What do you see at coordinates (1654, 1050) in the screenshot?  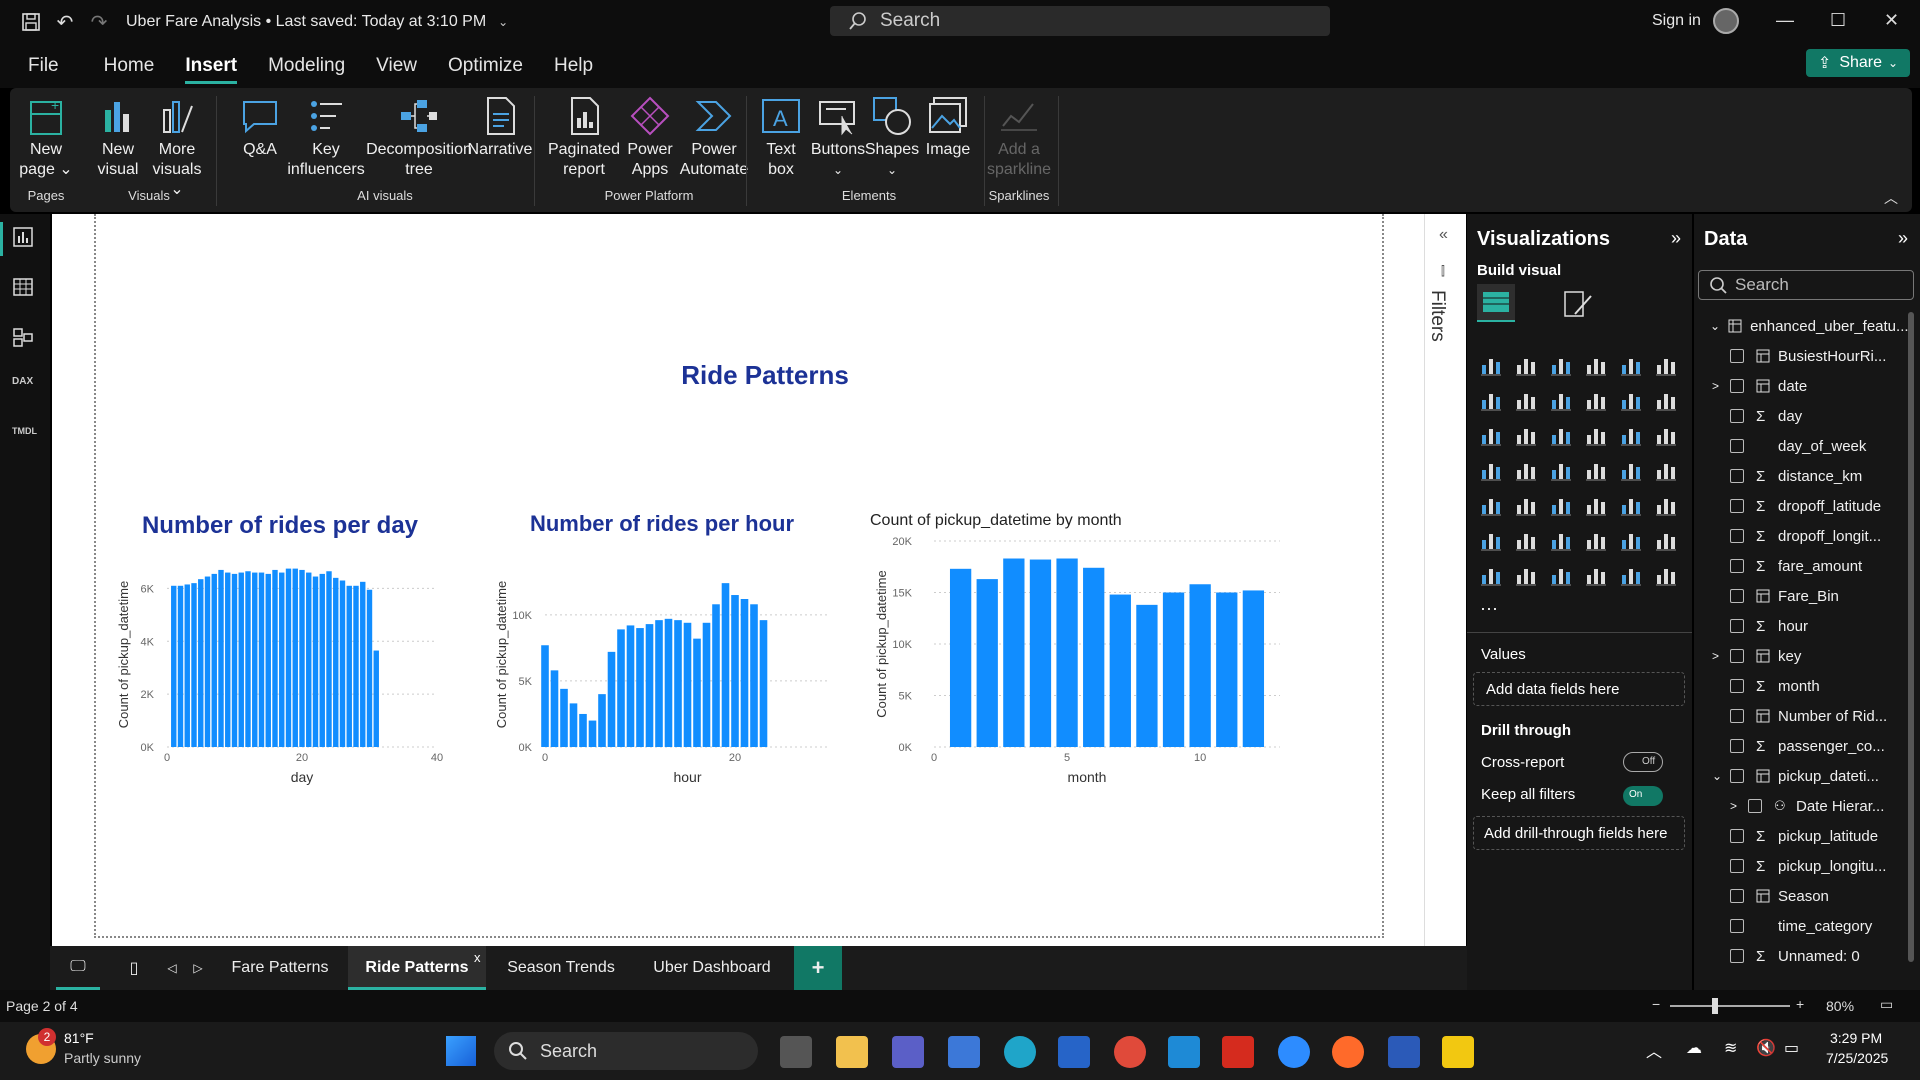 I see `chevron-up-icon: ︿` at bounding box center [1654, 1050].